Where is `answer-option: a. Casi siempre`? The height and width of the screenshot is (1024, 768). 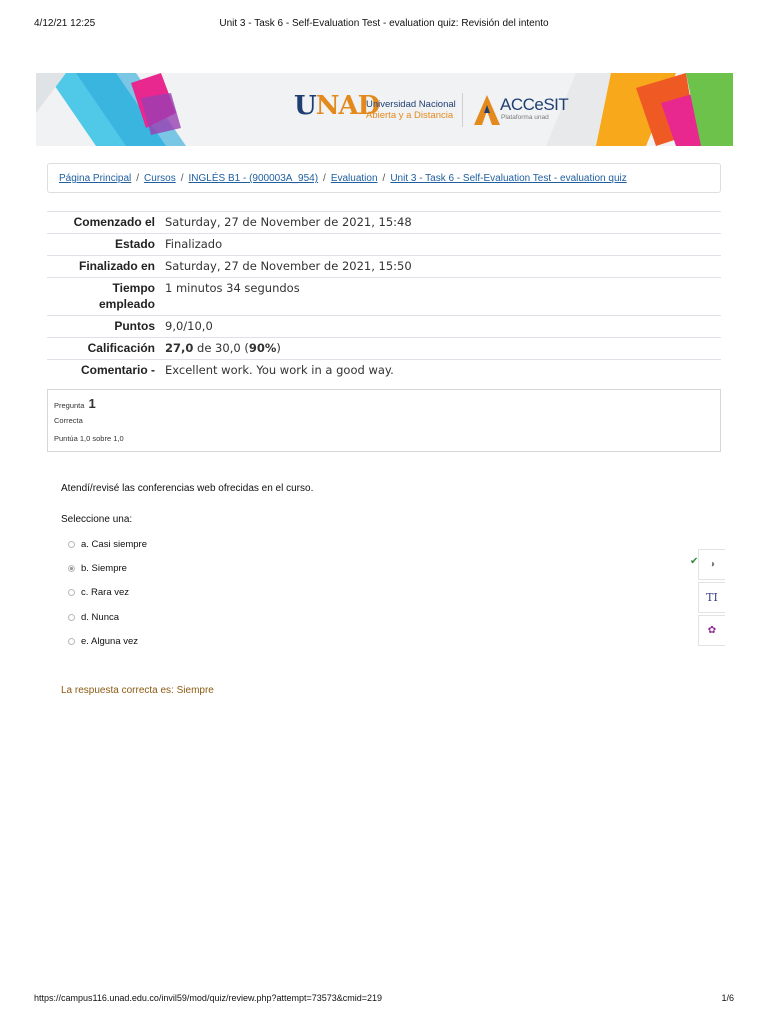
answer-option: a. Casi siempre is located at coordinates (107, 544).